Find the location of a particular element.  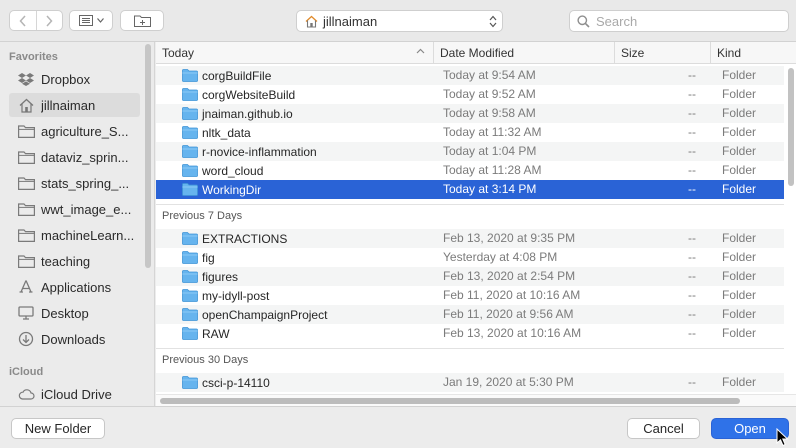

toolbar: jillnaiman is located at coordinates (398, 21).